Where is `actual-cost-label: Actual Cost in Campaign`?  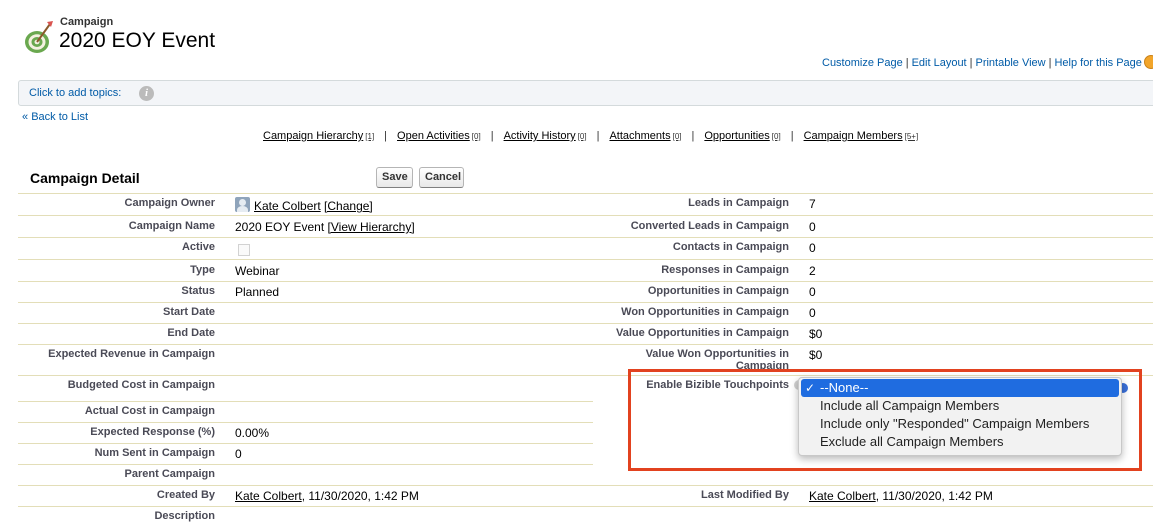
actual-cost-label: Actual Cost in Campaign is located at coordinates (149, 411).